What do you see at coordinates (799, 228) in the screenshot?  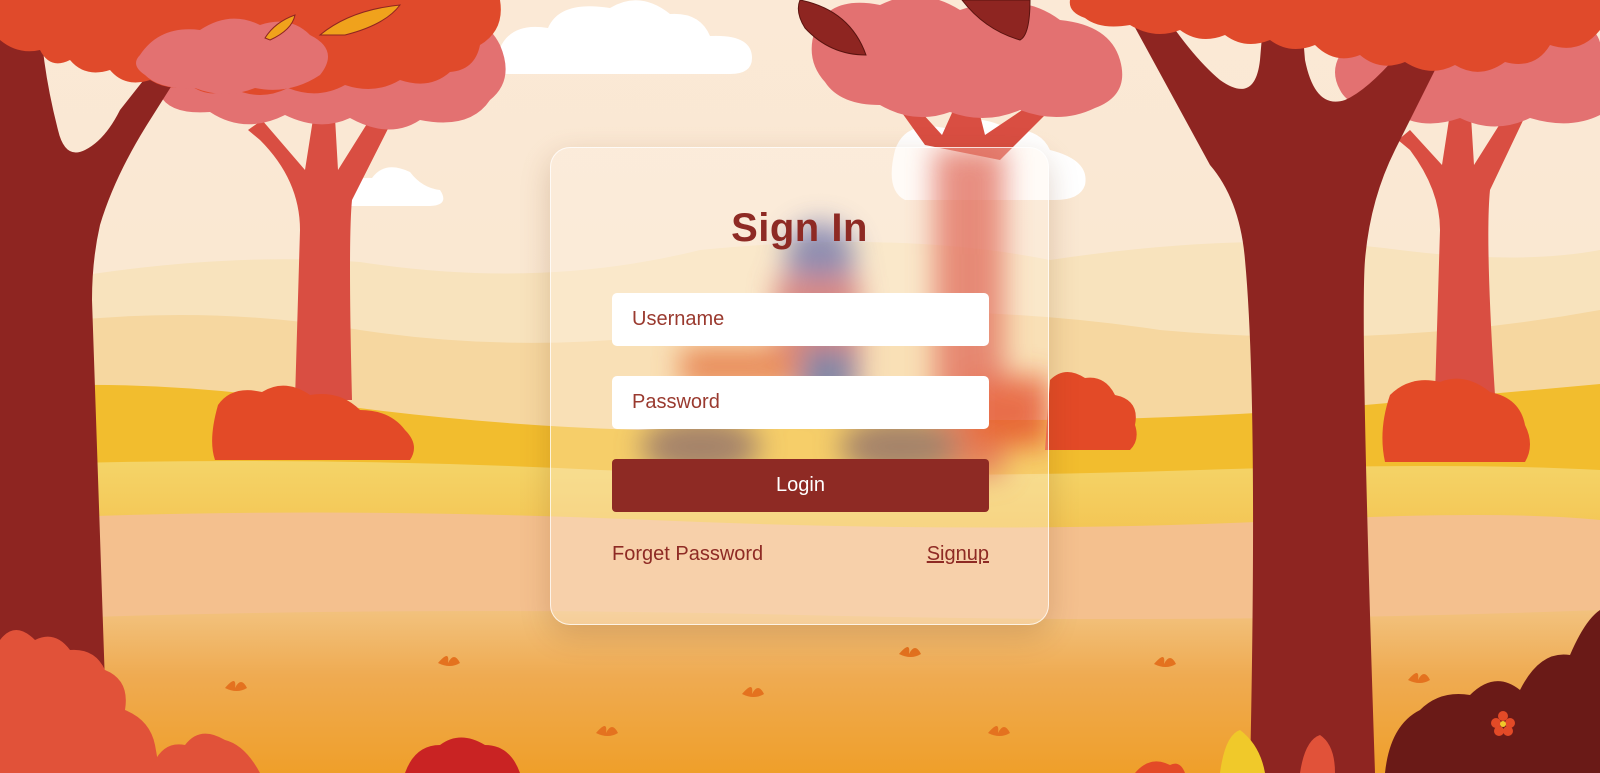 I see `page-title: Sign In` at bounding box center [799, 228].